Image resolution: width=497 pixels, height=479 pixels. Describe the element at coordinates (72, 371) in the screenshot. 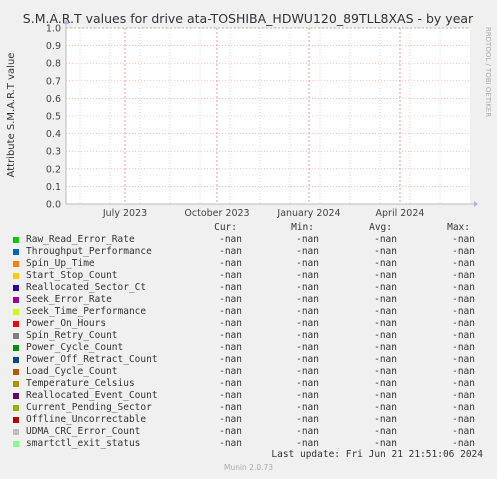

I see `series-name: Load_Cycle_Count` at that location.